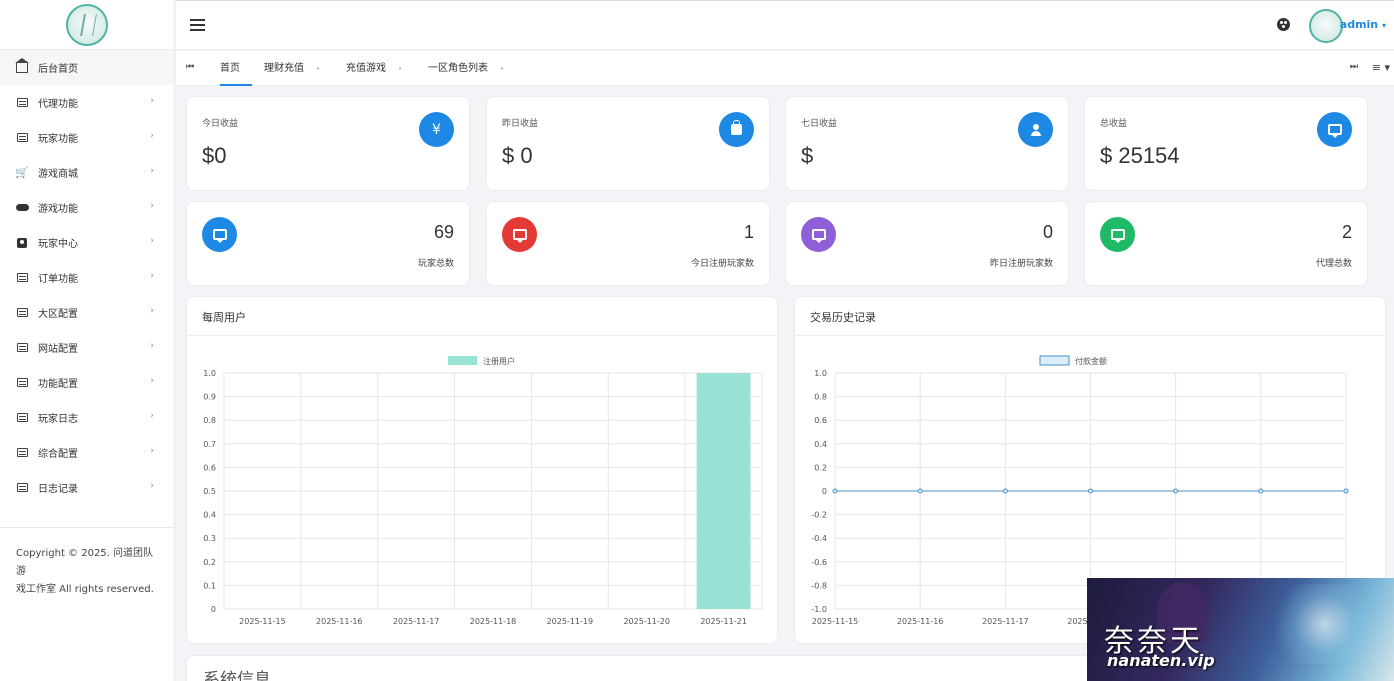 The image size is (1394, 681). Describe the element at coordinates (22, 242) in the screenshot. I see `user-card-icon` at that location.